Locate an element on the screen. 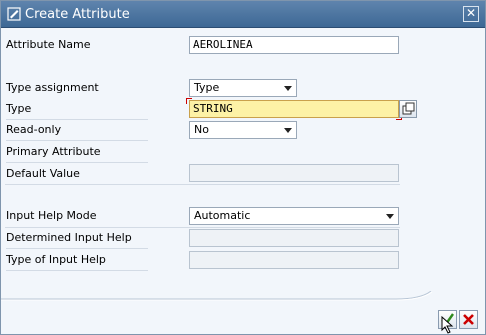 This screenshot has width=486, height=335. primary-attribute-label: Primary Attribute is located at coordinates (77, 152).